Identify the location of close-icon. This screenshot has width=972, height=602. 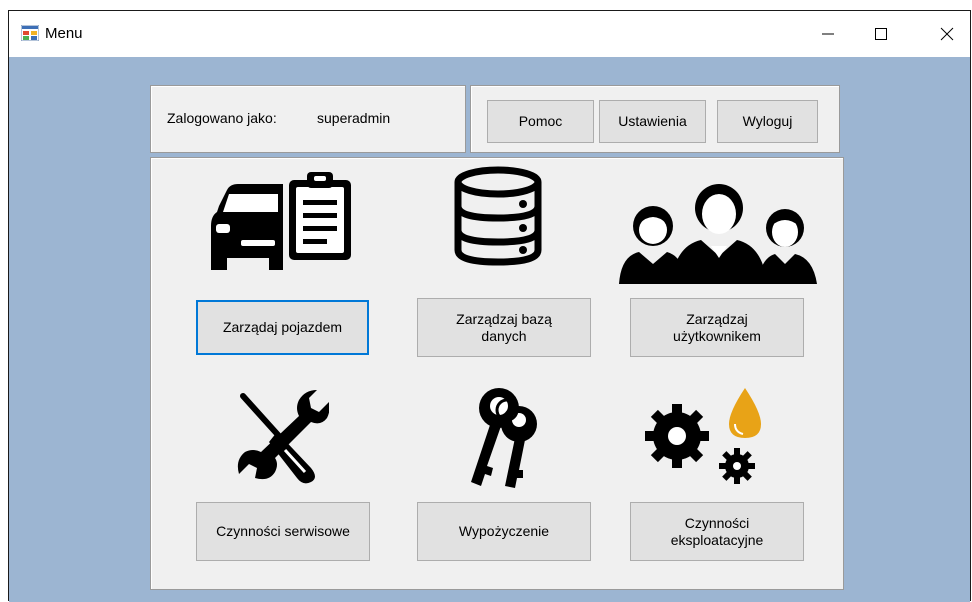
(947, 34).